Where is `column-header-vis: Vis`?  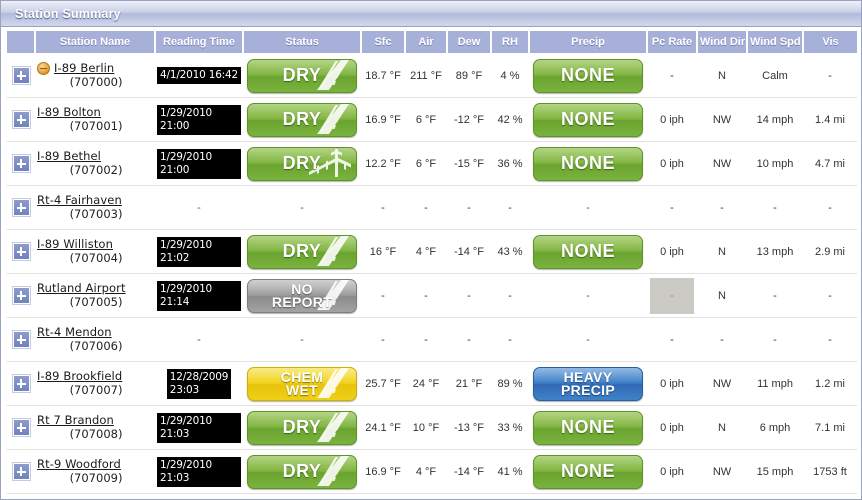 column-header-vis: Vis is located at coordinates (830, 42).